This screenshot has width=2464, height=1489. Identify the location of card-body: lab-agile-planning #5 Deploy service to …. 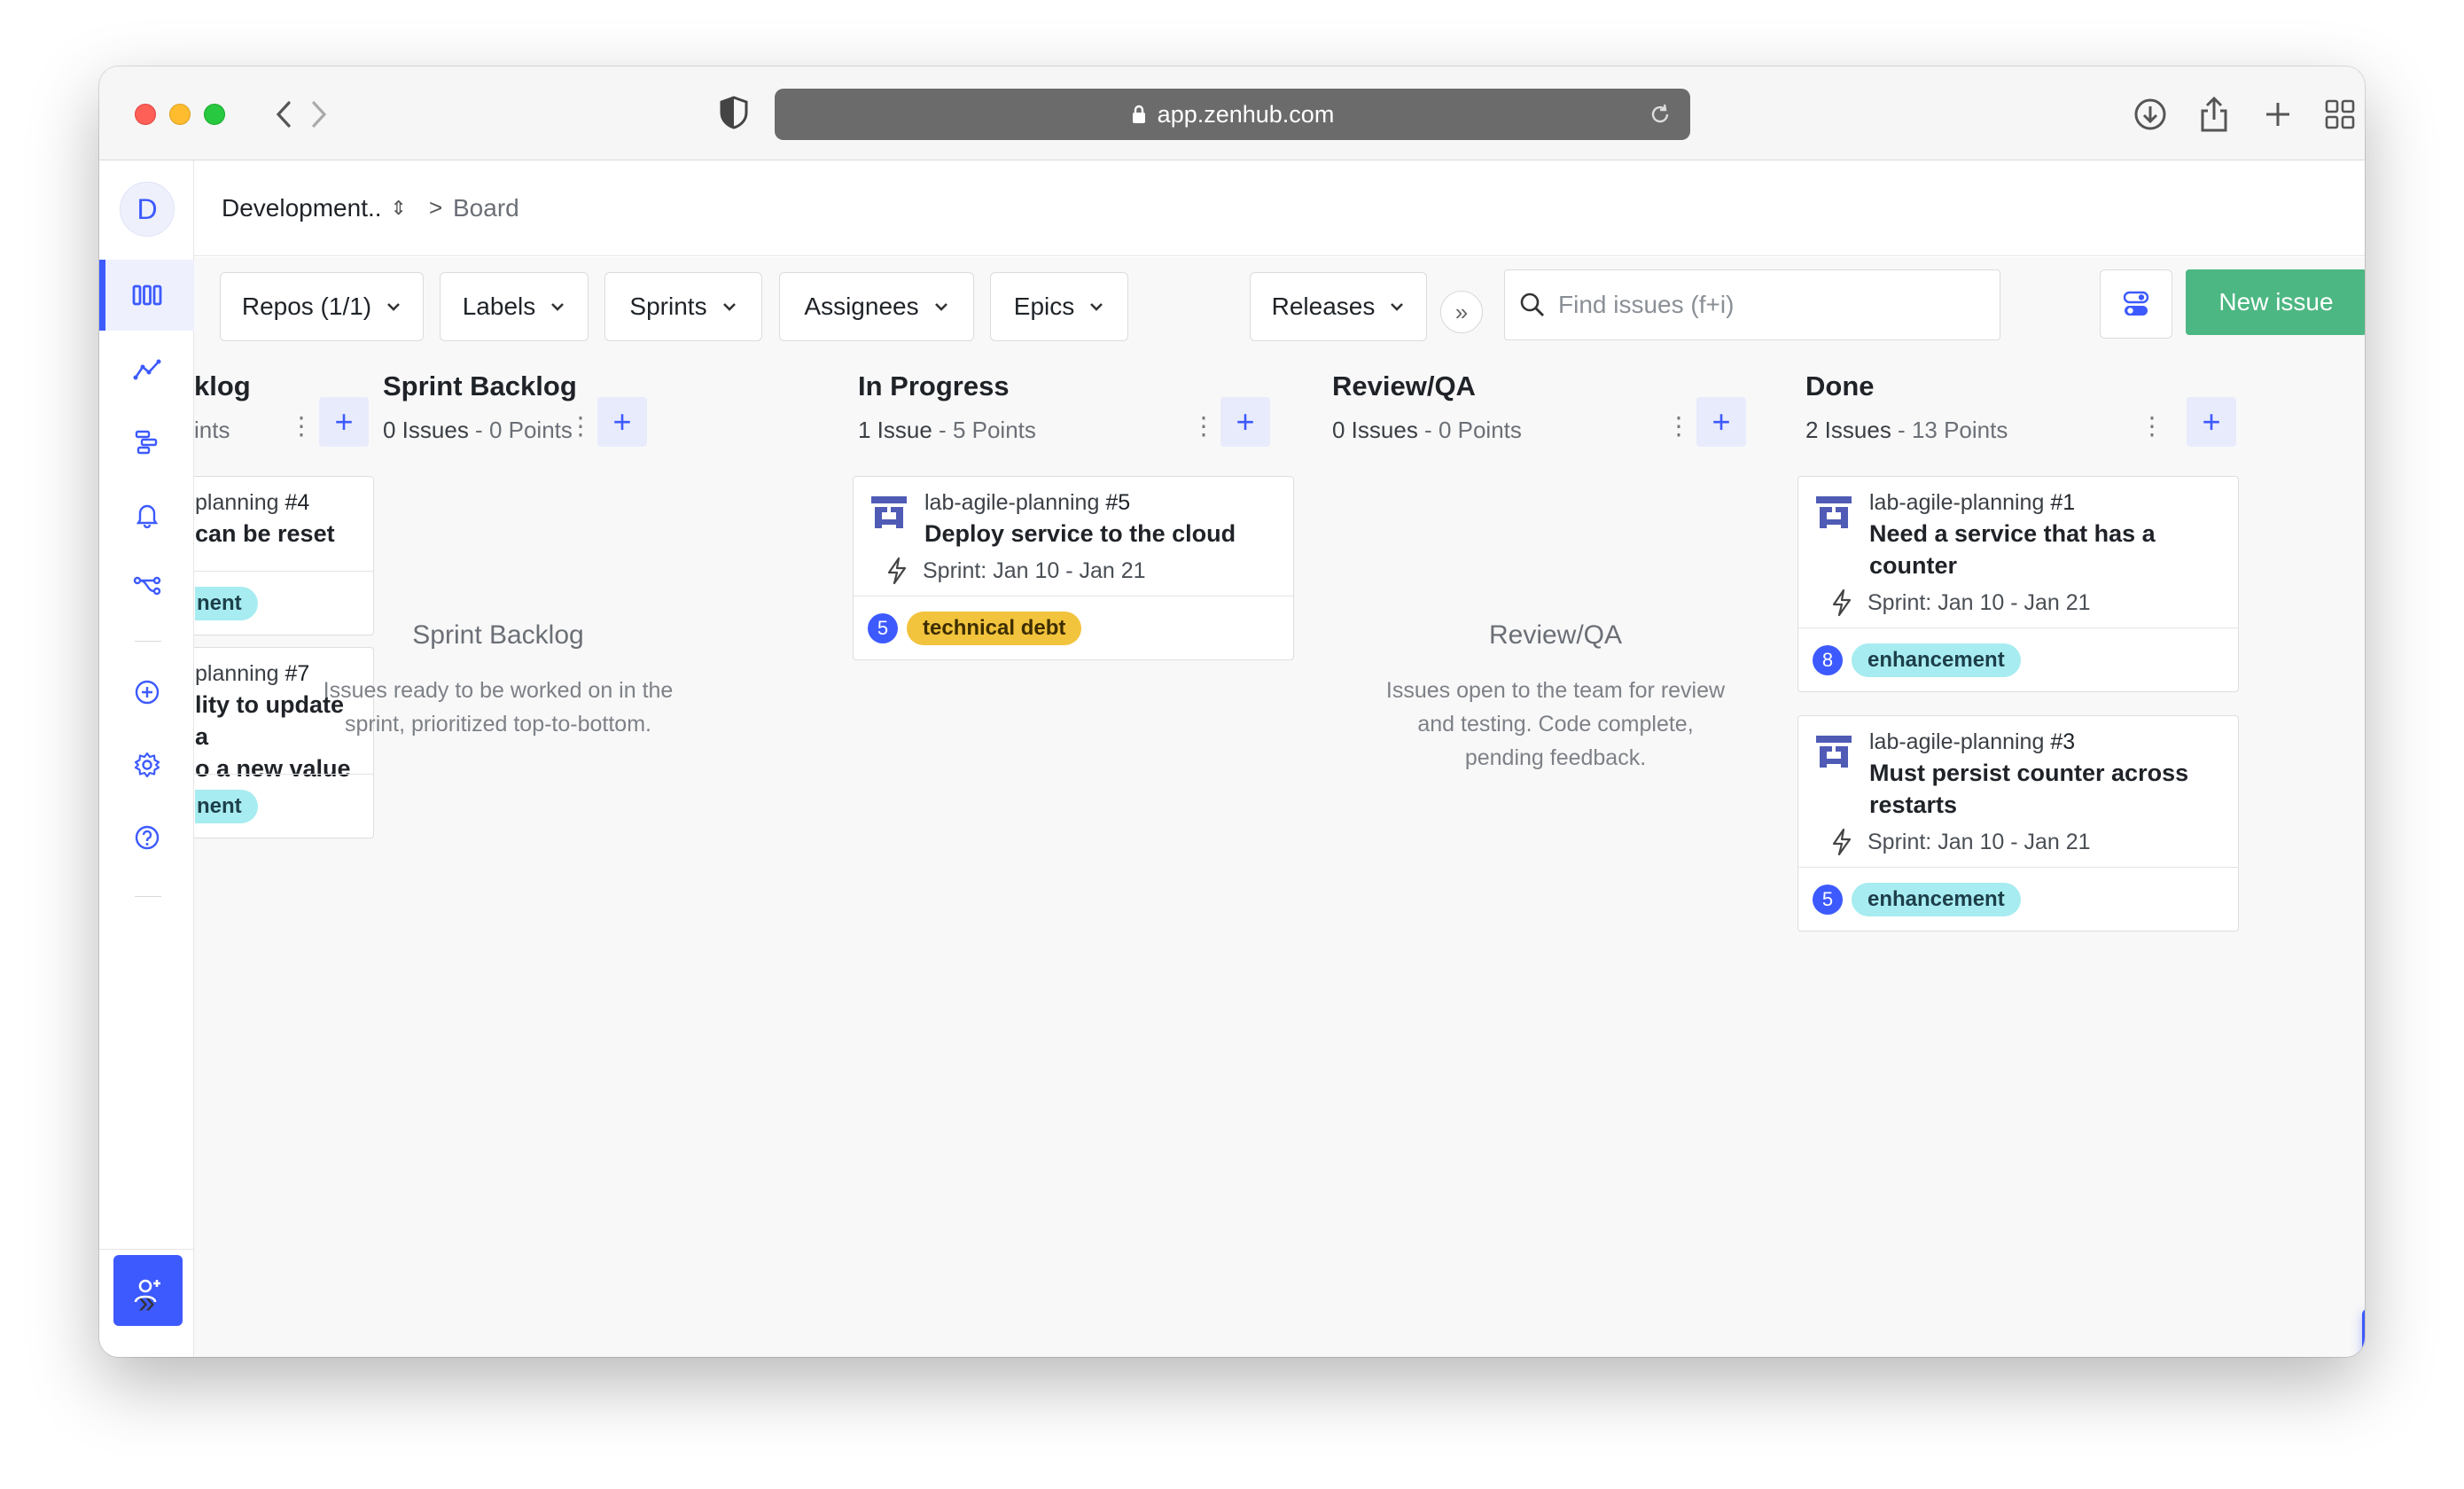
(1073, 536).